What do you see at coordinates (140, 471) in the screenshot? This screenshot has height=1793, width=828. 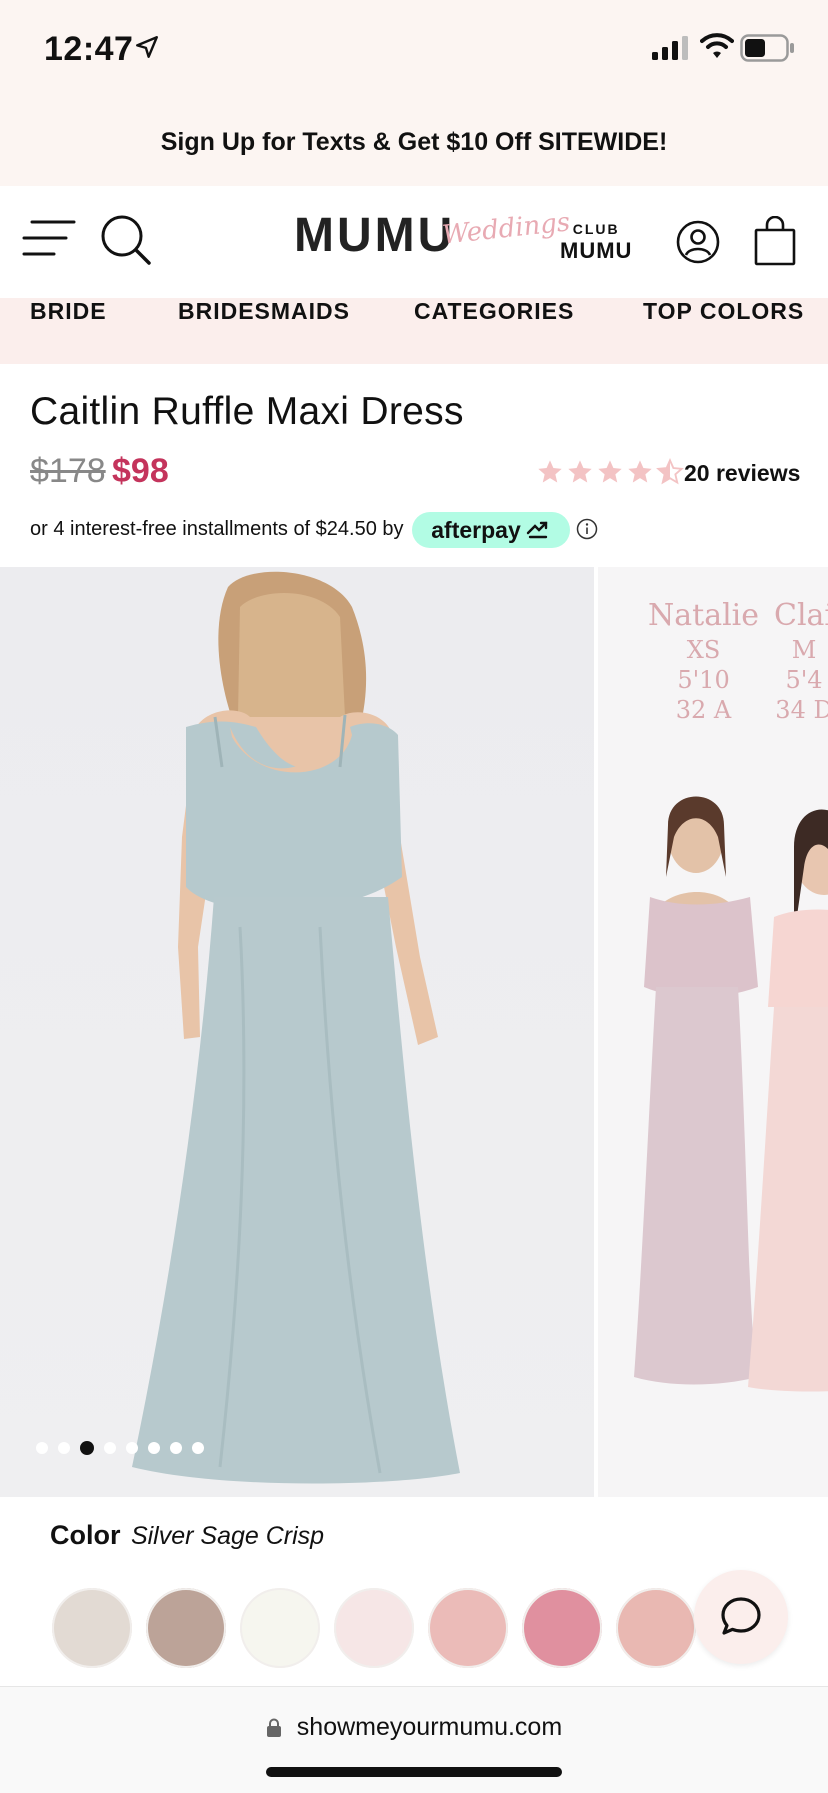 I see `sale-price: $98` at bounding box center [140, 471].